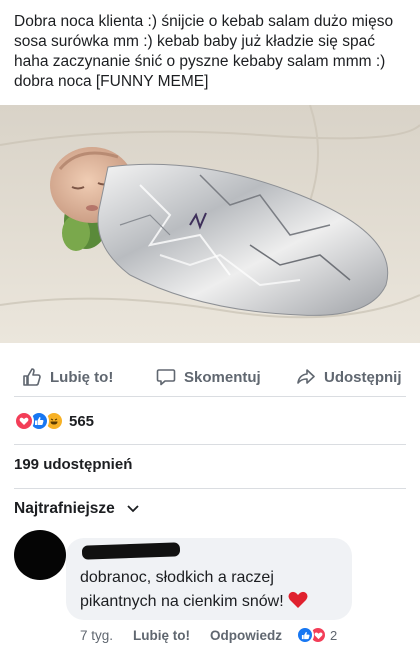 This screenshot has height=660, width=420. Describe the element at coordinates (24, 421) in the screenshot. I see `love-reaction-icon` at that location.